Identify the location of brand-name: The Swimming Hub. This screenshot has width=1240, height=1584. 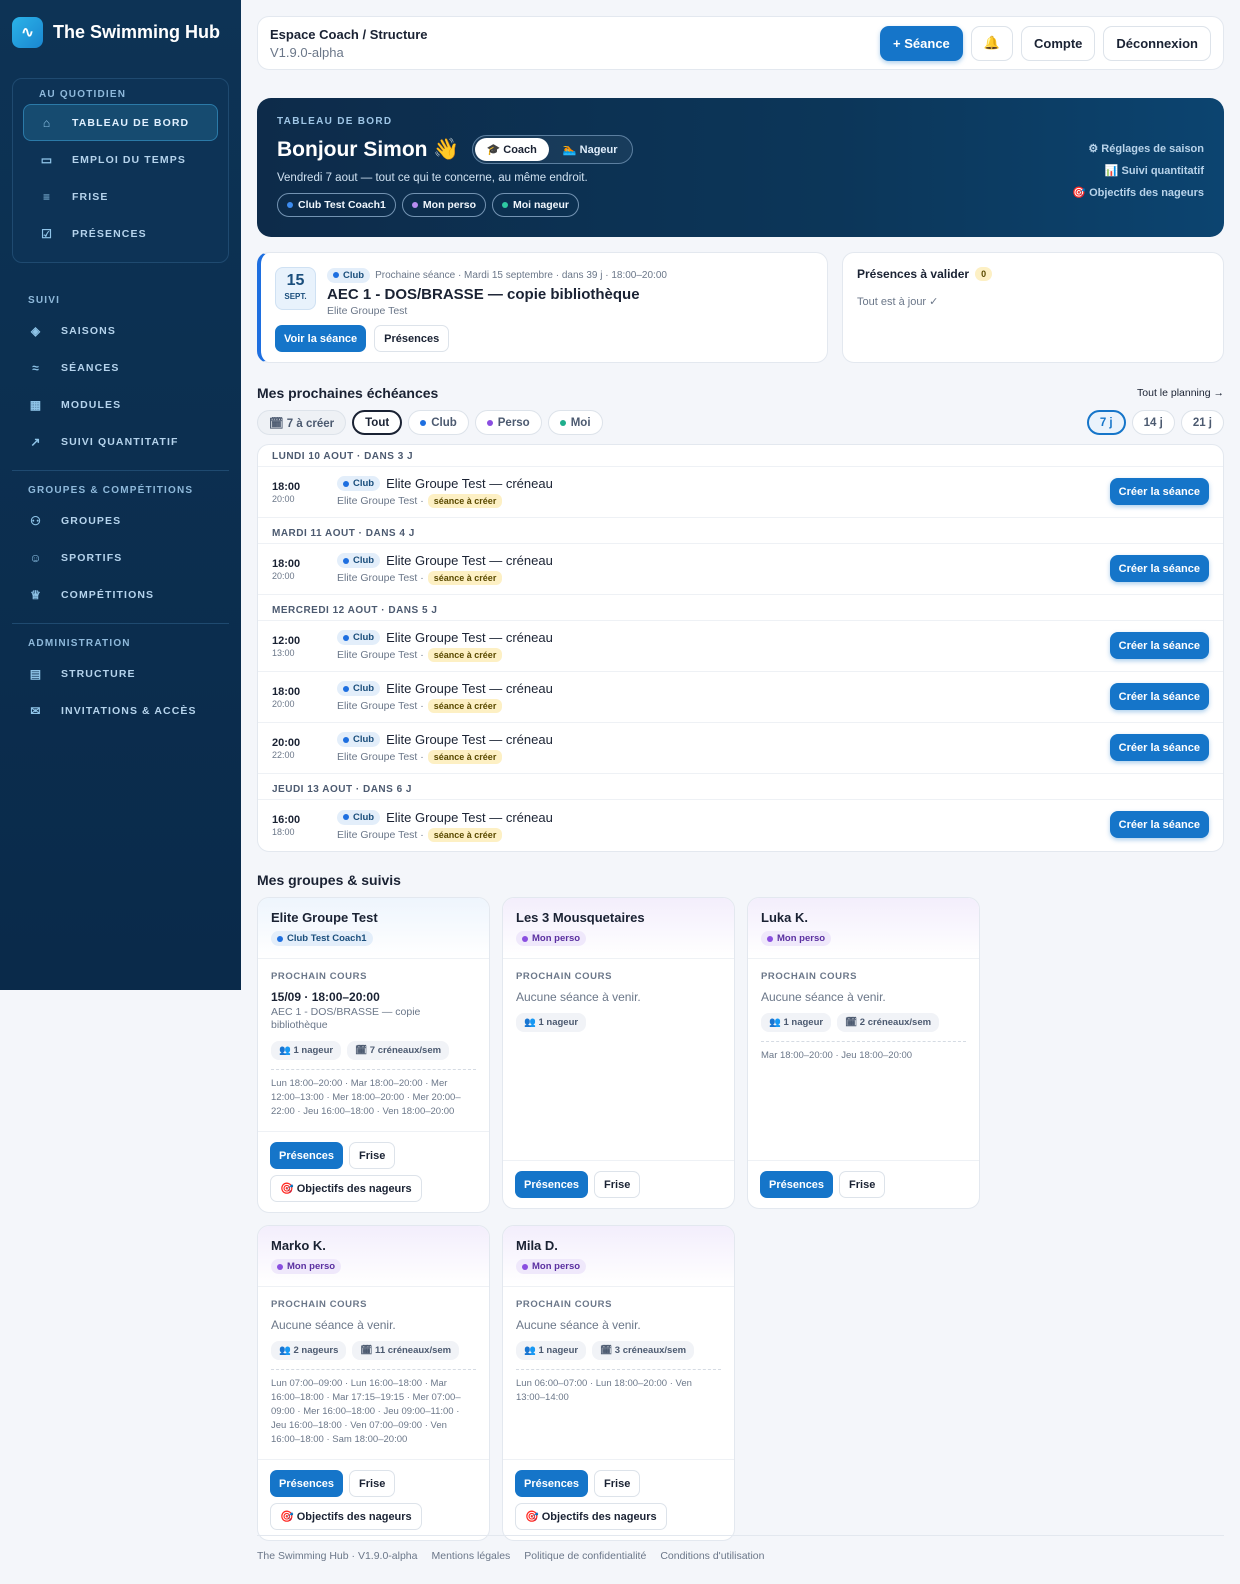
(137, 31).